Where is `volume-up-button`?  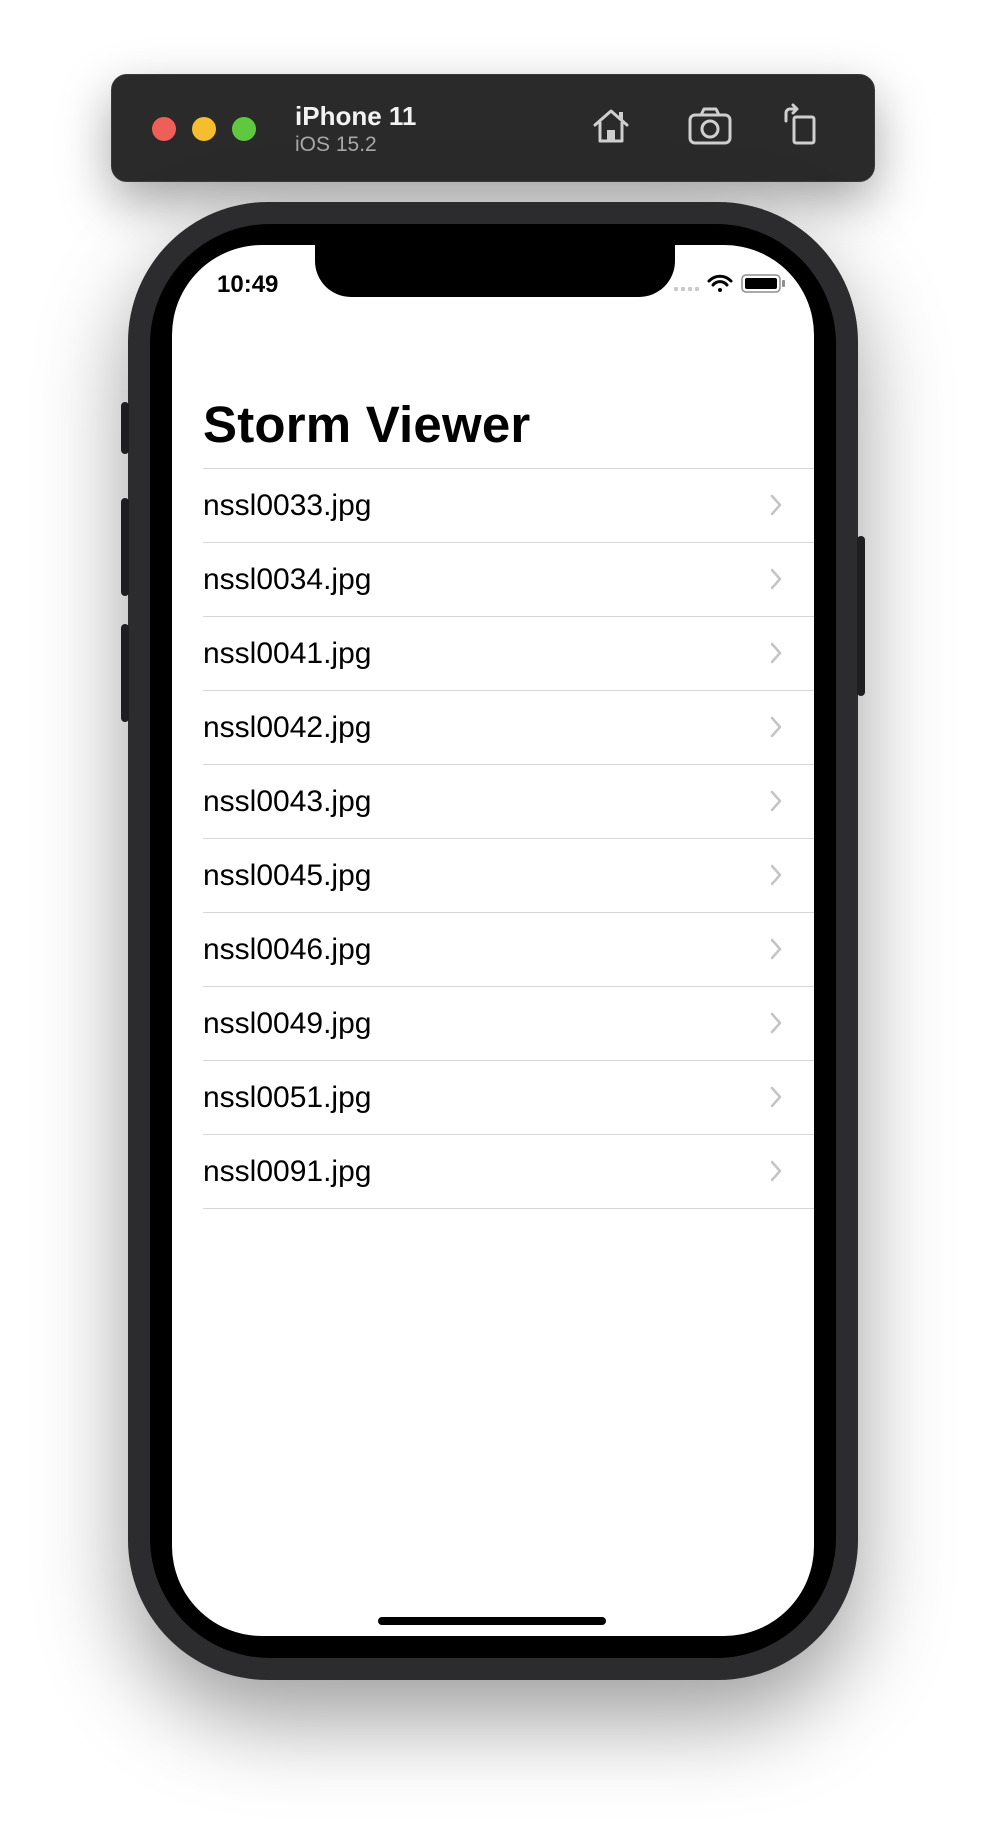 volume-up-button is located at coordinates (125, 547).